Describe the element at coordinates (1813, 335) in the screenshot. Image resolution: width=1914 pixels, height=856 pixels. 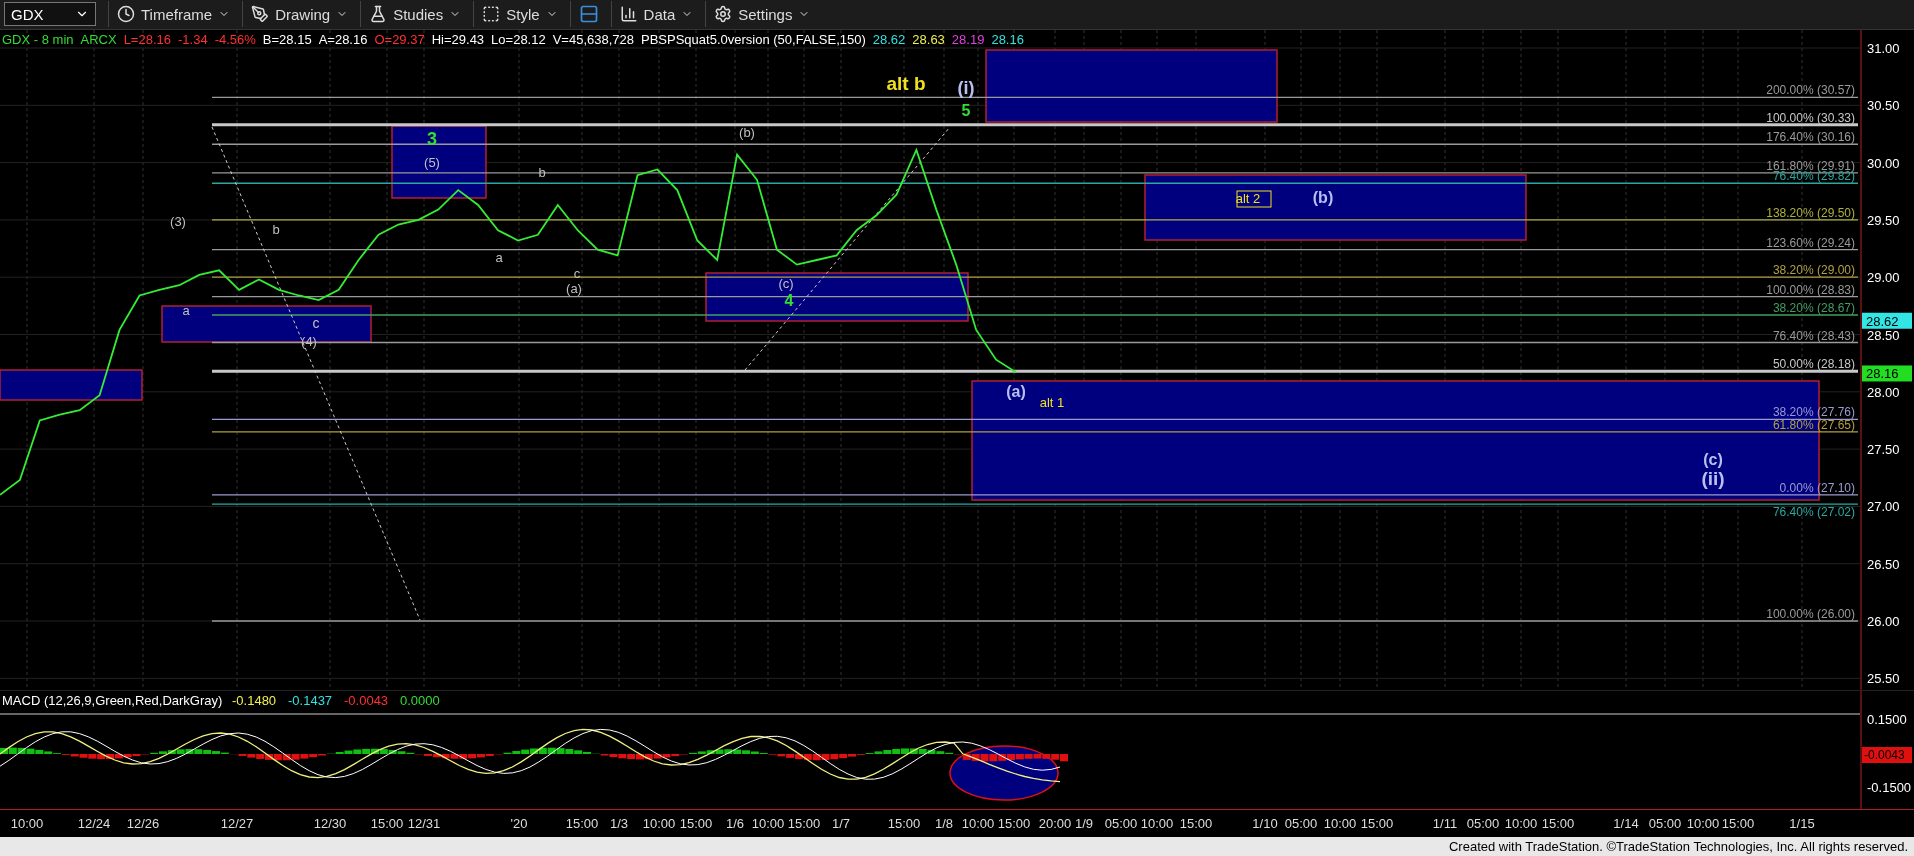
I see `fib-label: 76.40% (28.43)` at that location.